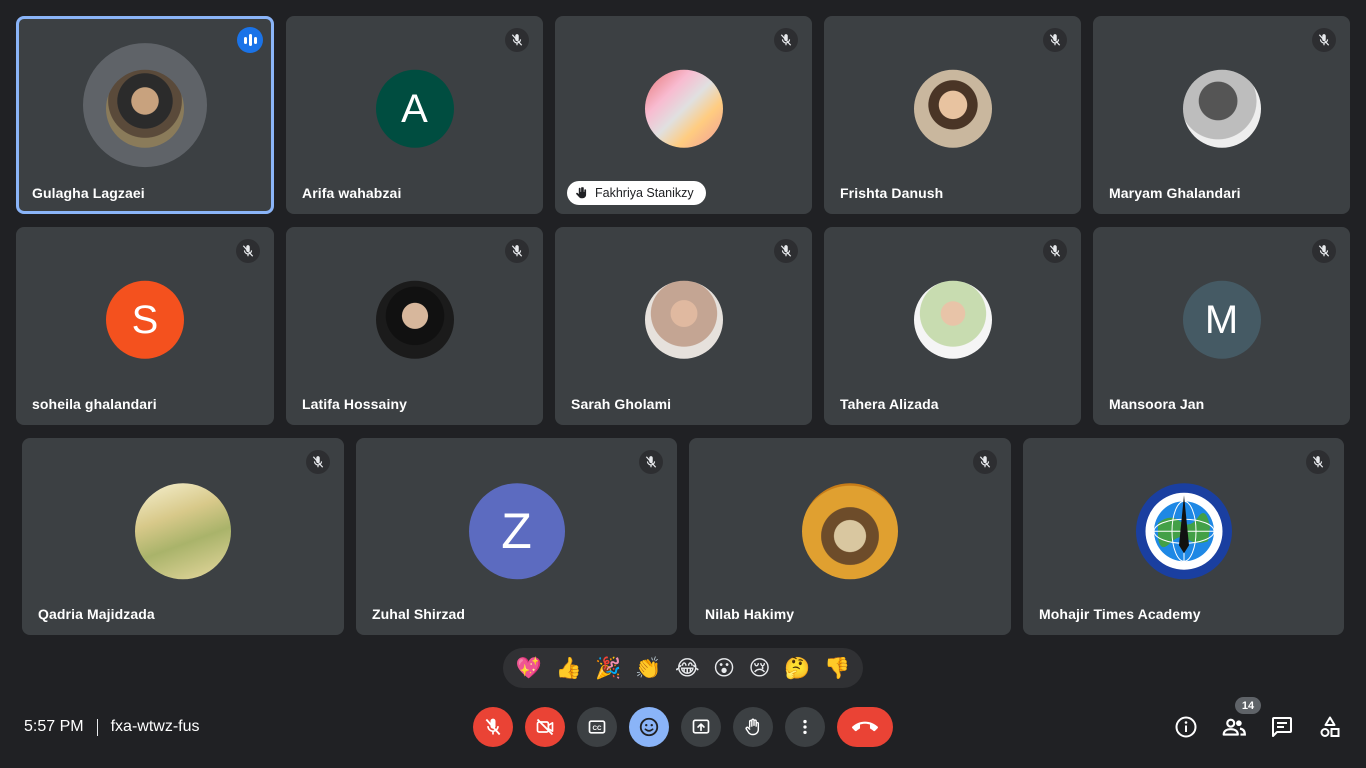  I want to click on more-options-icon, so click(805, 727).